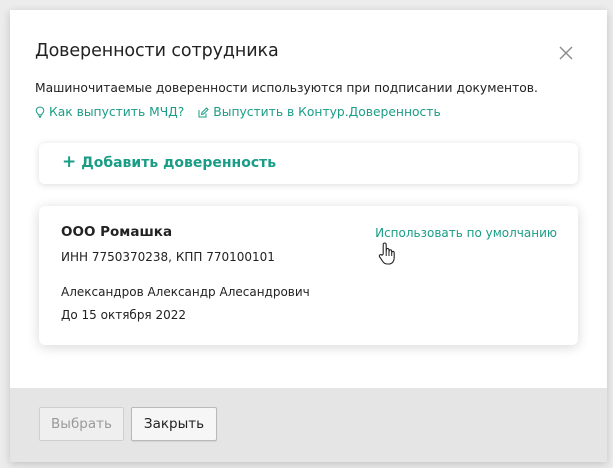 The width and height of the screenshot is (613, 468). I want to click on issue-in-kontur-link: Выпустить в Контур.Доверенность, so click(319, 112).